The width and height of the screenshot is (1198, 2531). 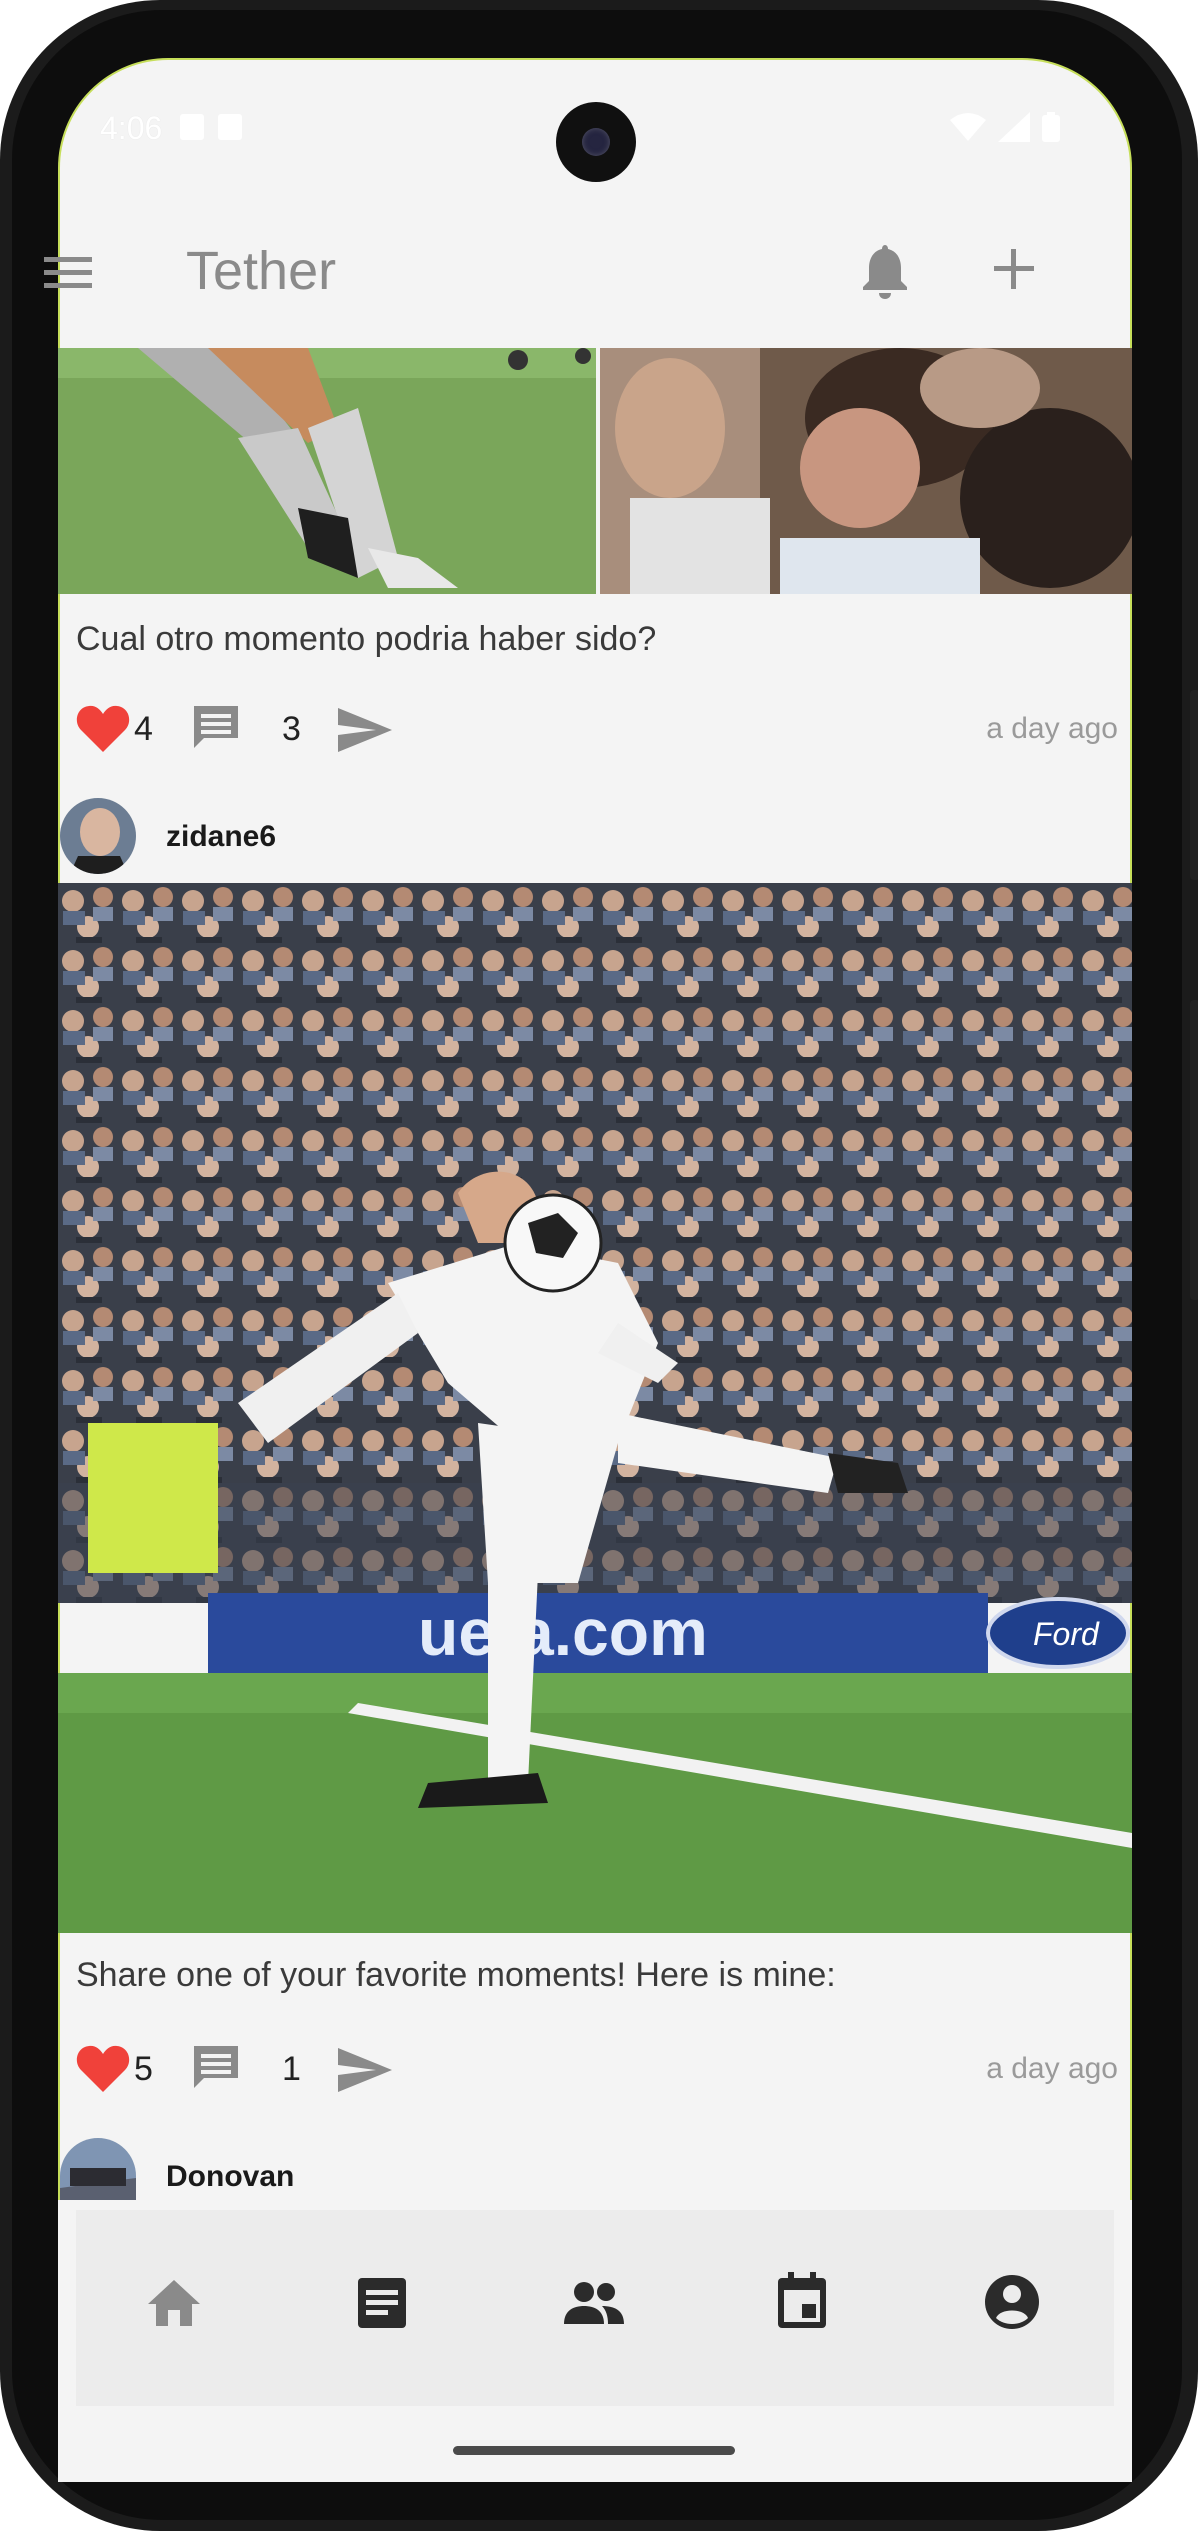 What do you see at coordinates (1014, 127) in the screenshot?
I see `signal-icon` at bounding box center [1014, 127].